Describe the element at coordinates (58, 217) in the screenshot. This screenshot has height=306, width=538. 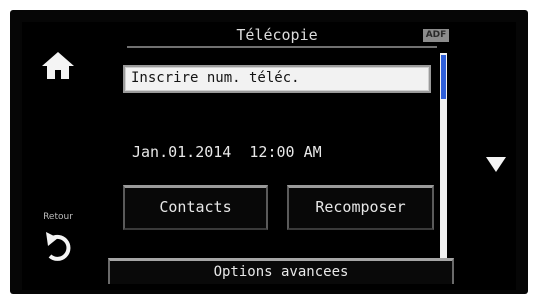
I see `back-label: Retour` at that location.